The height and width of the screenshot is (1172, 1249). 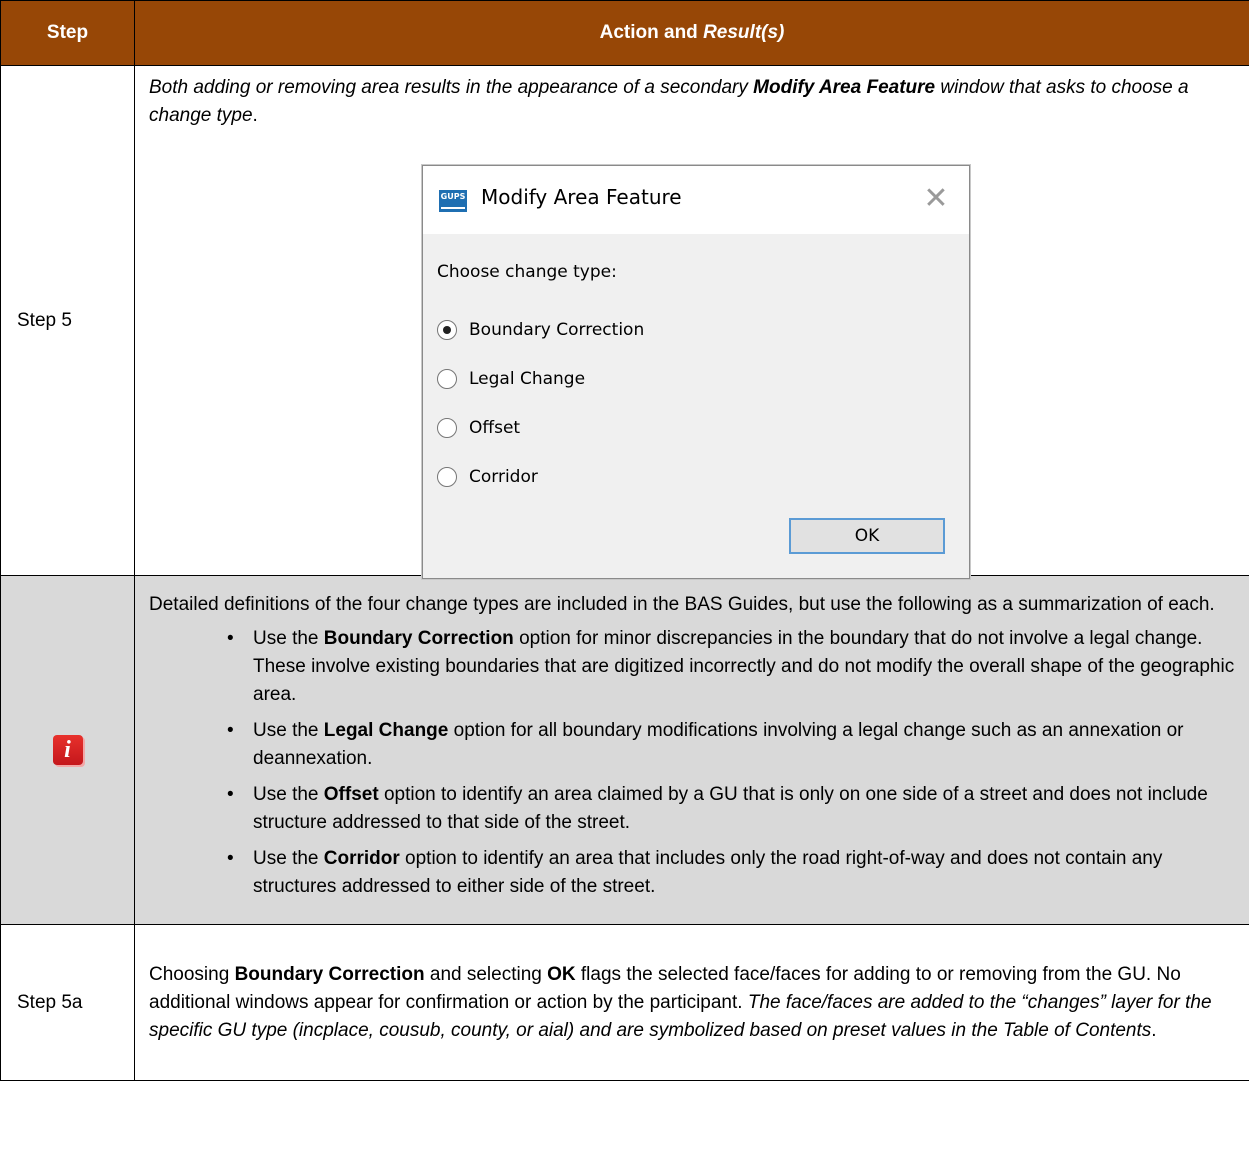 I want to click on header-action: Action and Result(s), so click(x=691, y=33).